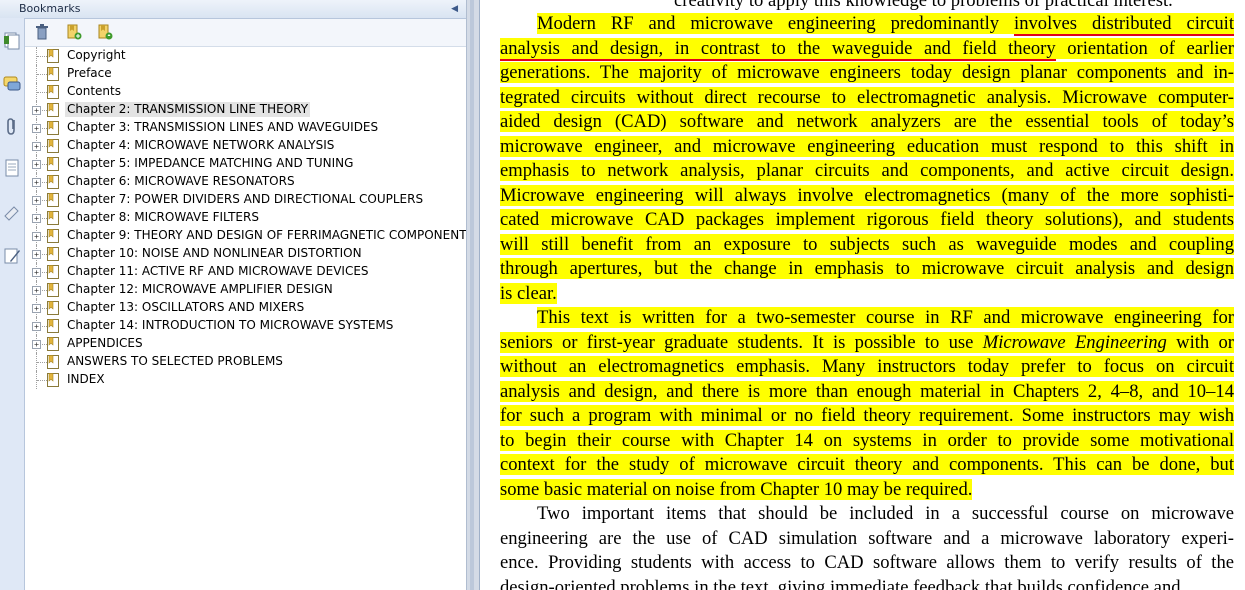 This screenshot has height=590, width=1245. Describe the element at coordinates (245, 344) in the screenshot. I see `bookmark-item: + APPENDICES` at that location.